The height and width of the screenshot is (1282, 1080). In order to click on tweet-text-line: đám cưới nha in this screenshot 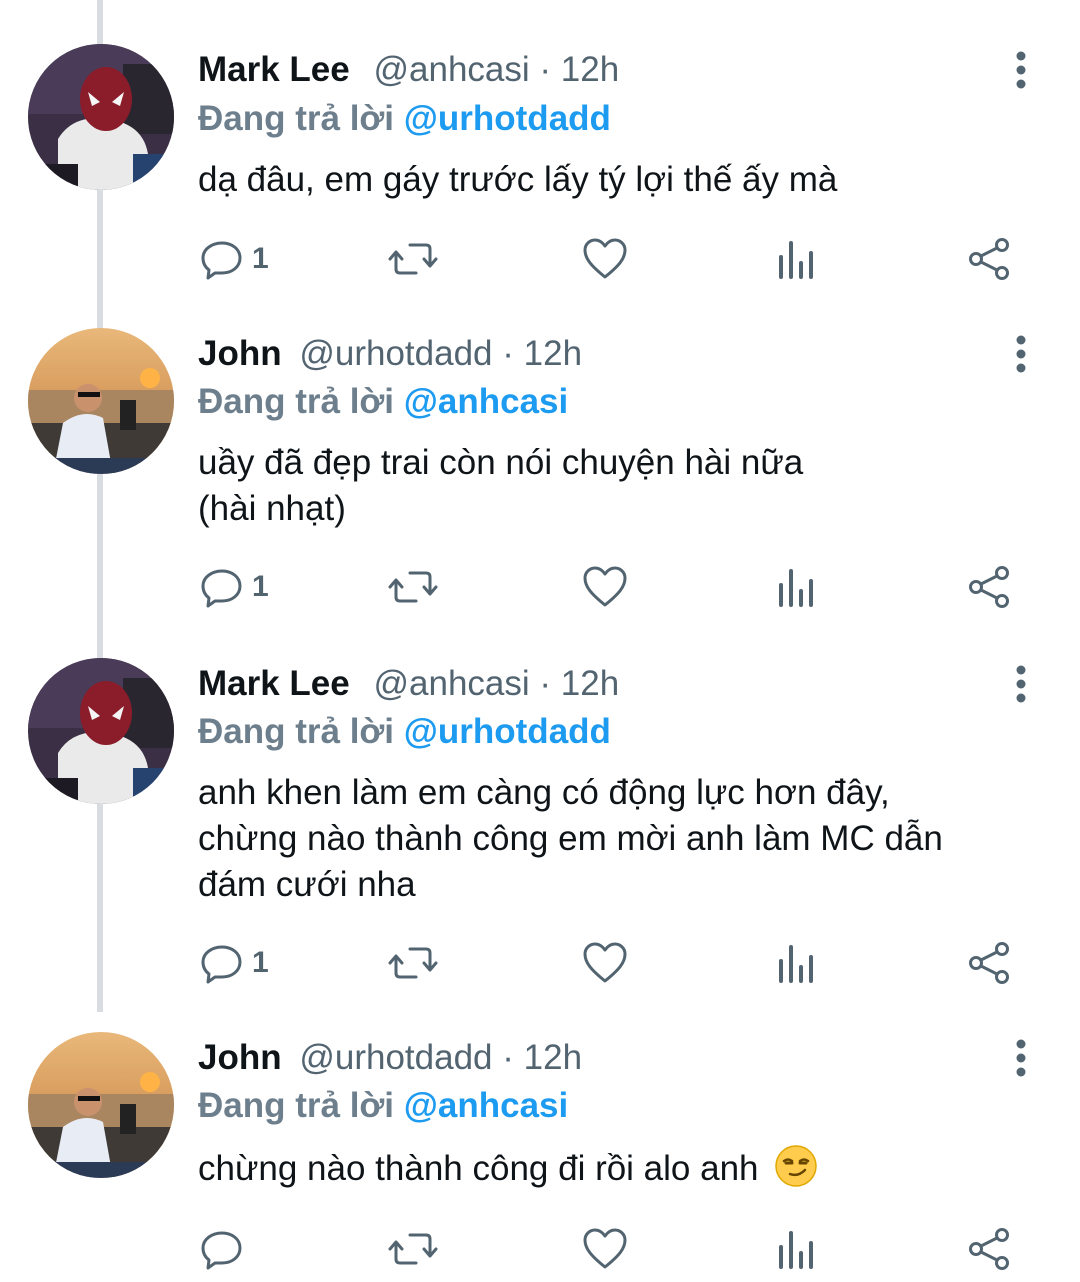, I will do `click(307, 884)`.